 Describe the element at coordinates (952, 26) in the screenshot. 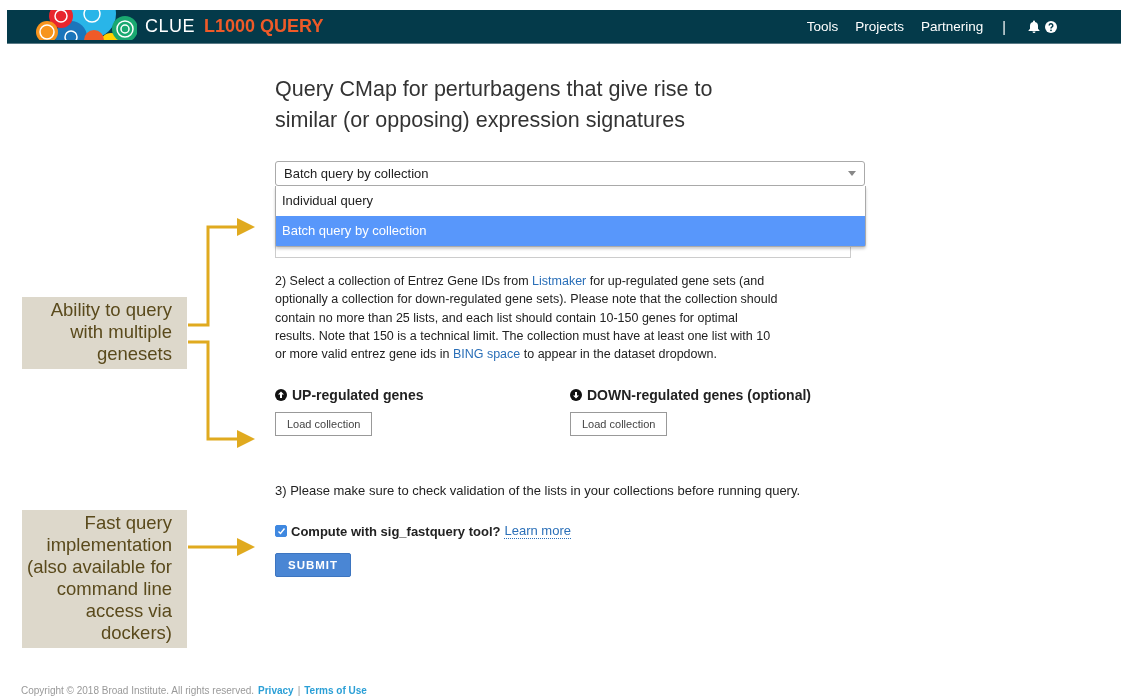

I see `nav-link: Partnering` at that location.